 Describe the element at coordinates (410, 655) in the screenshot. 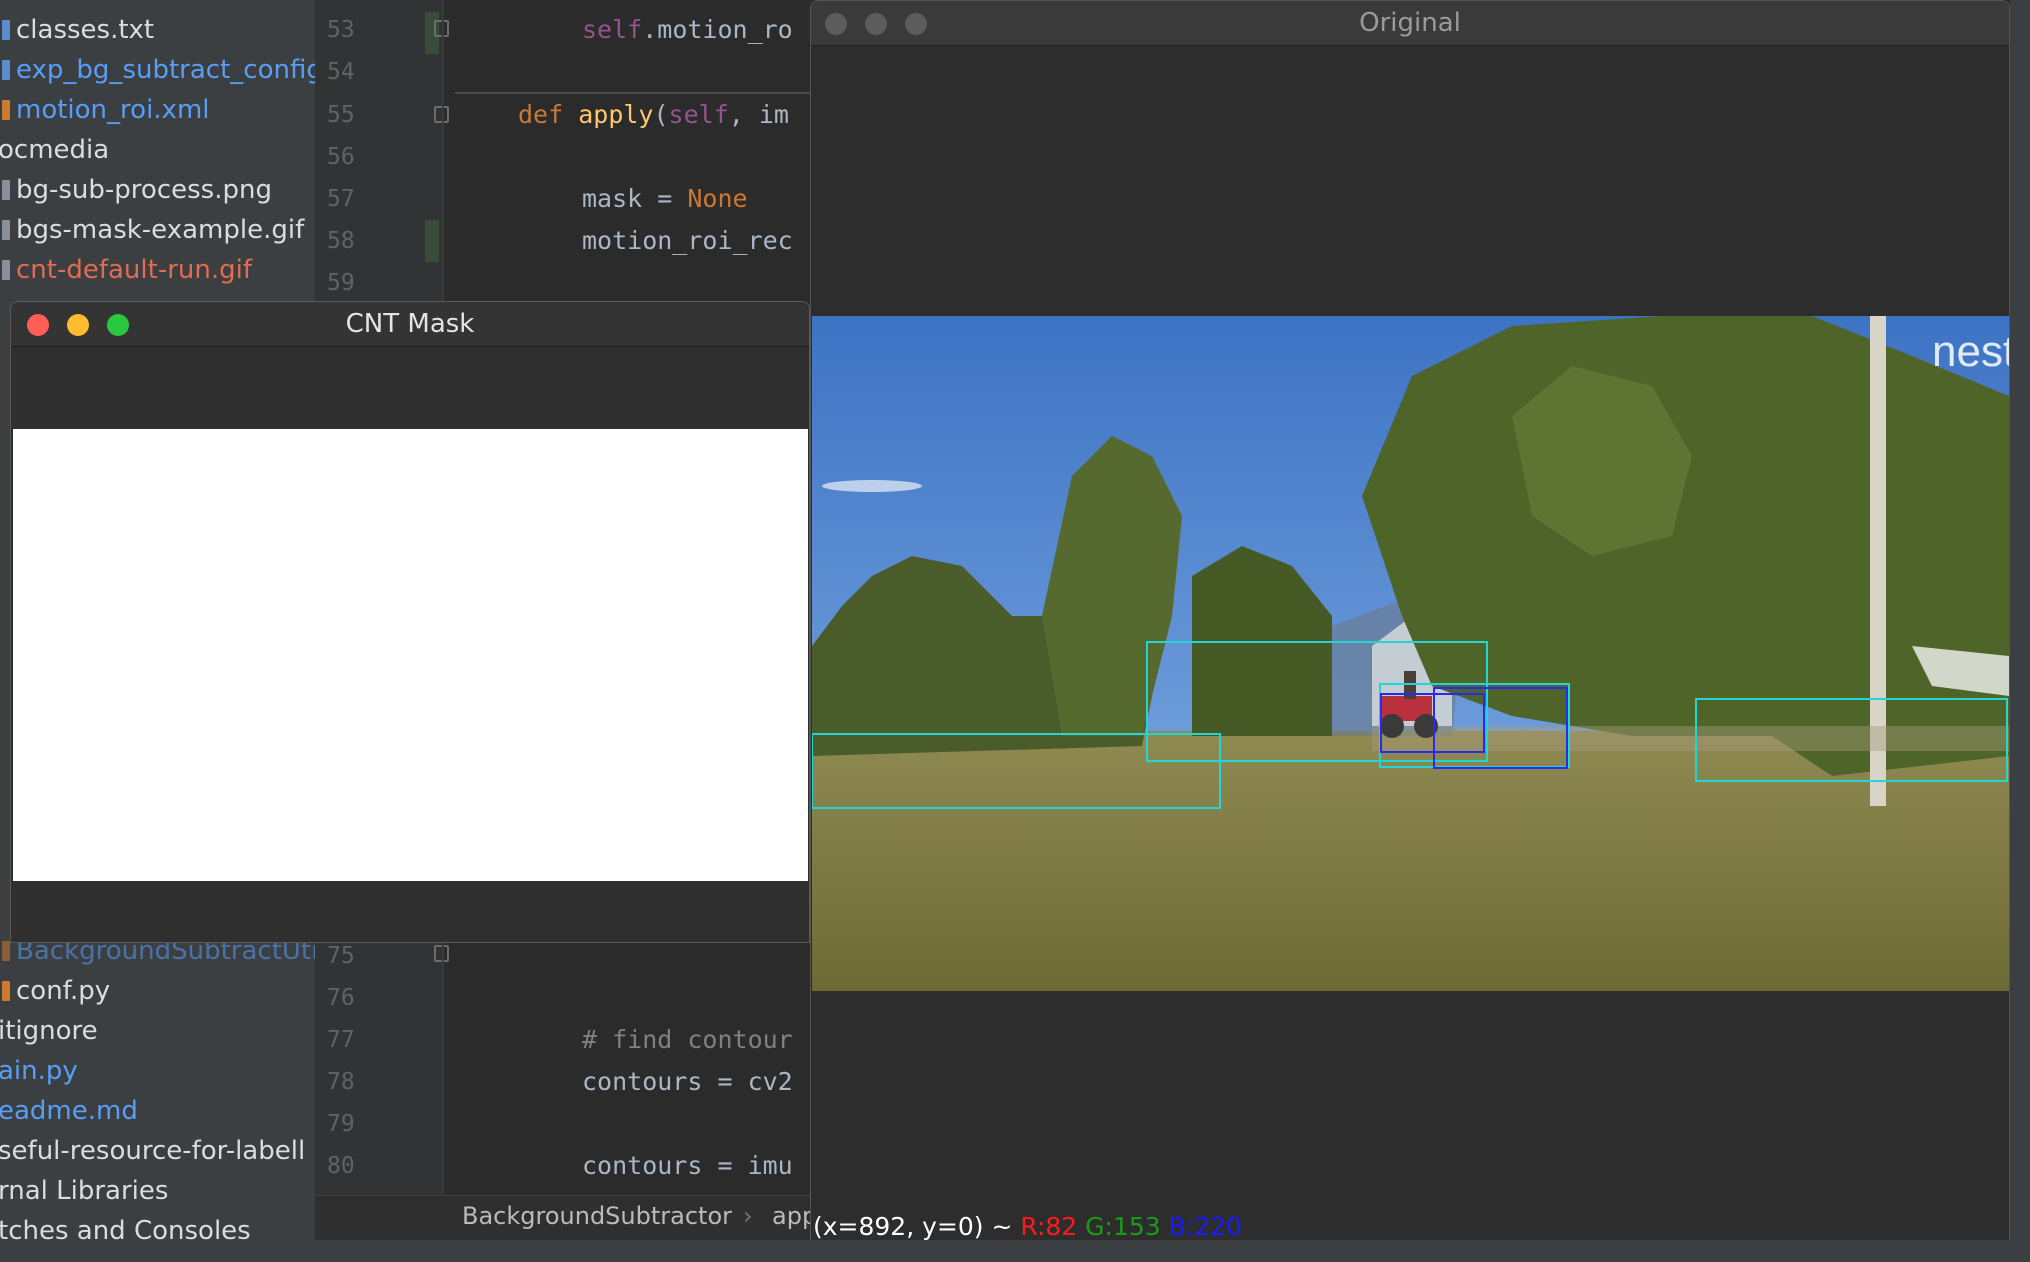

I see `mask-image` at that location.